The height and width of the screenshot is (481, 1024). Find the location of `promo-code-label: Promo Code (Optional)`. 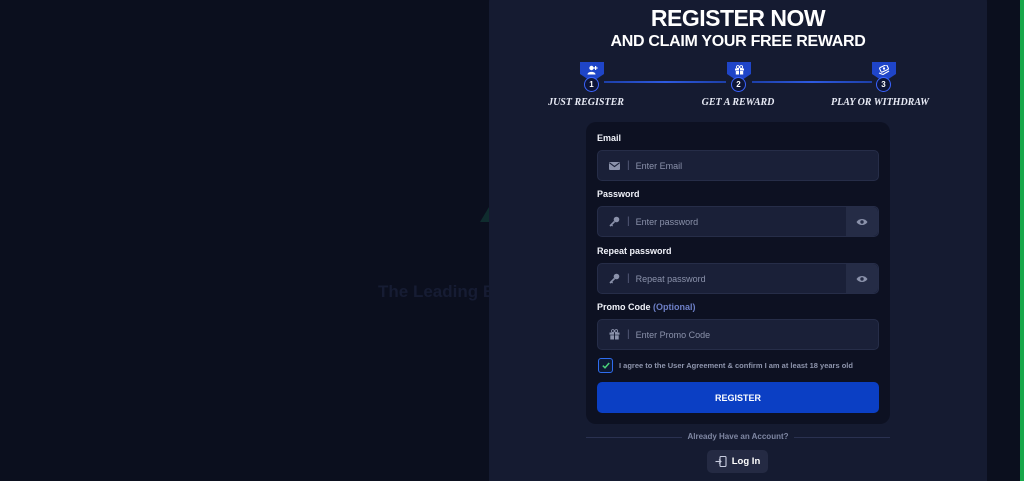

promo-code-label: Promo Code (Optional) is located at coordinates (646, 307).